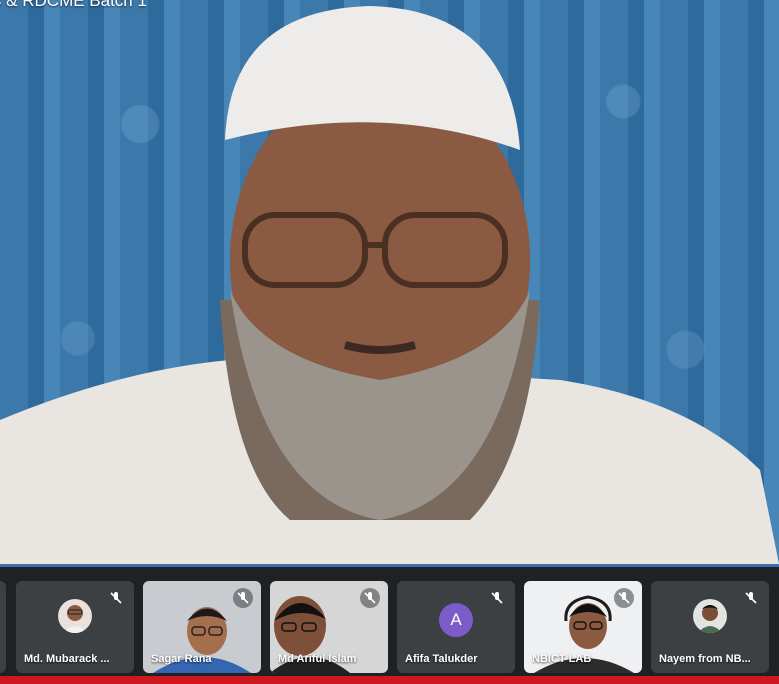 This screenshot has height=684, width=779. What do you see at coordinates (456, 620) in the screenshot?
I see `avatar: A` at bounding box center [456, 620].